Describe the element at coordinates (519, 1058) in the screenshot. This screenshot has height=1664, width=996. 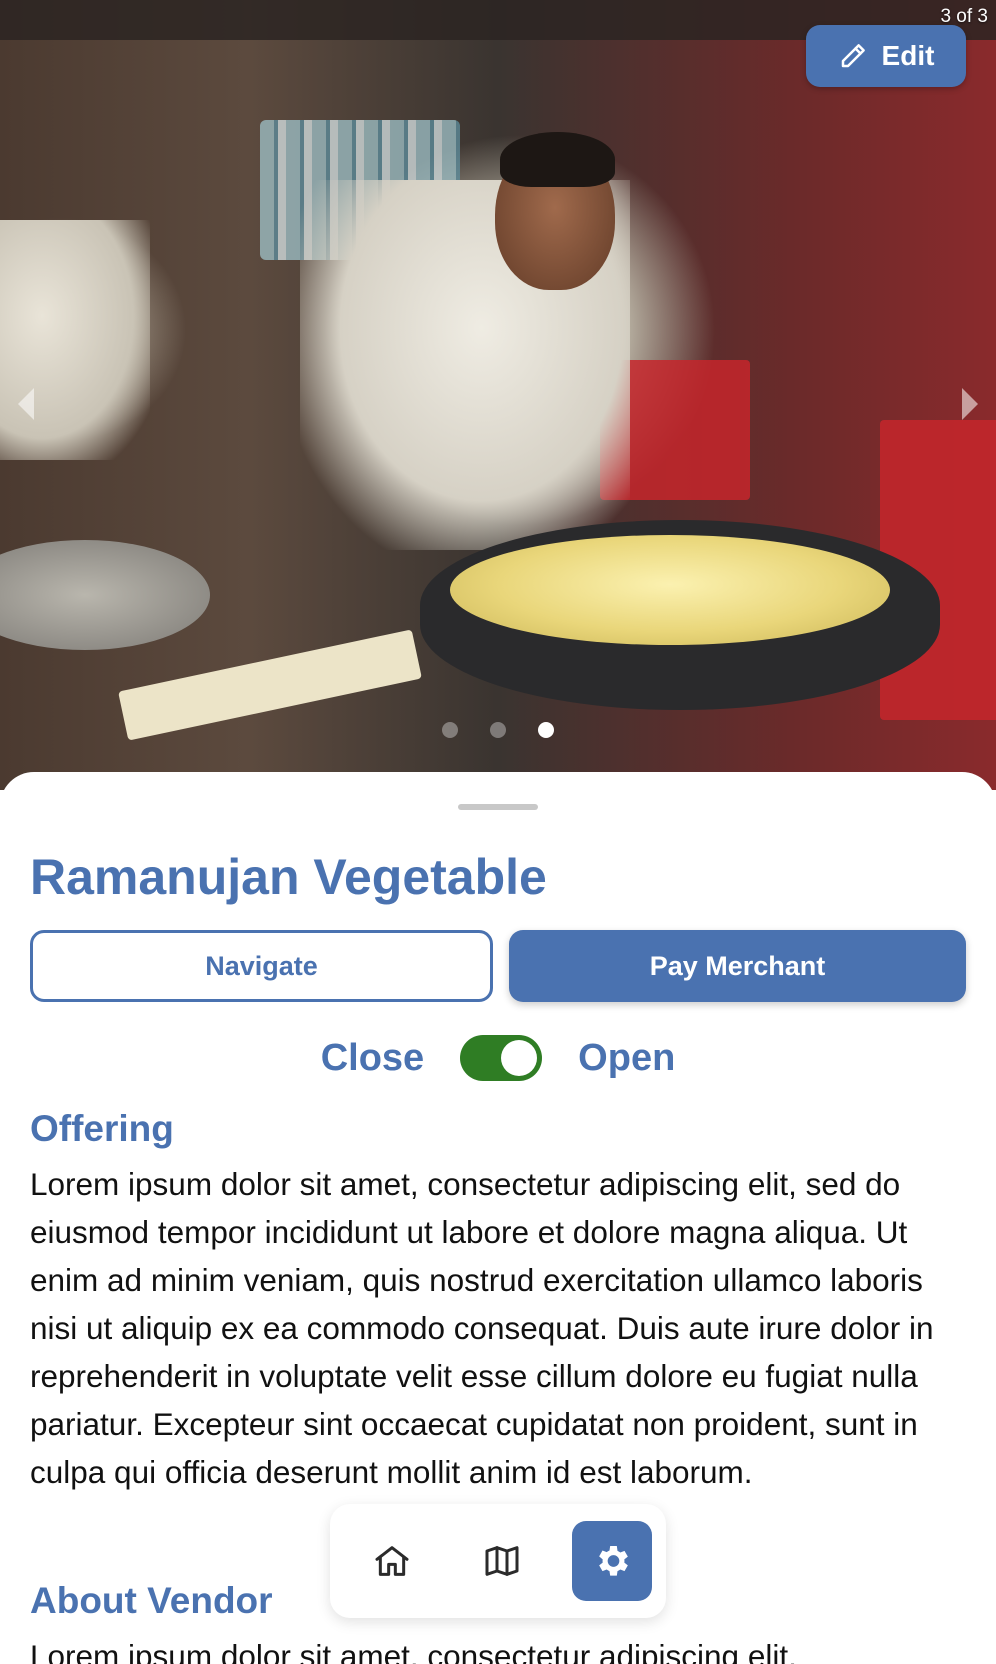
I see `toggle-knob` at that location.